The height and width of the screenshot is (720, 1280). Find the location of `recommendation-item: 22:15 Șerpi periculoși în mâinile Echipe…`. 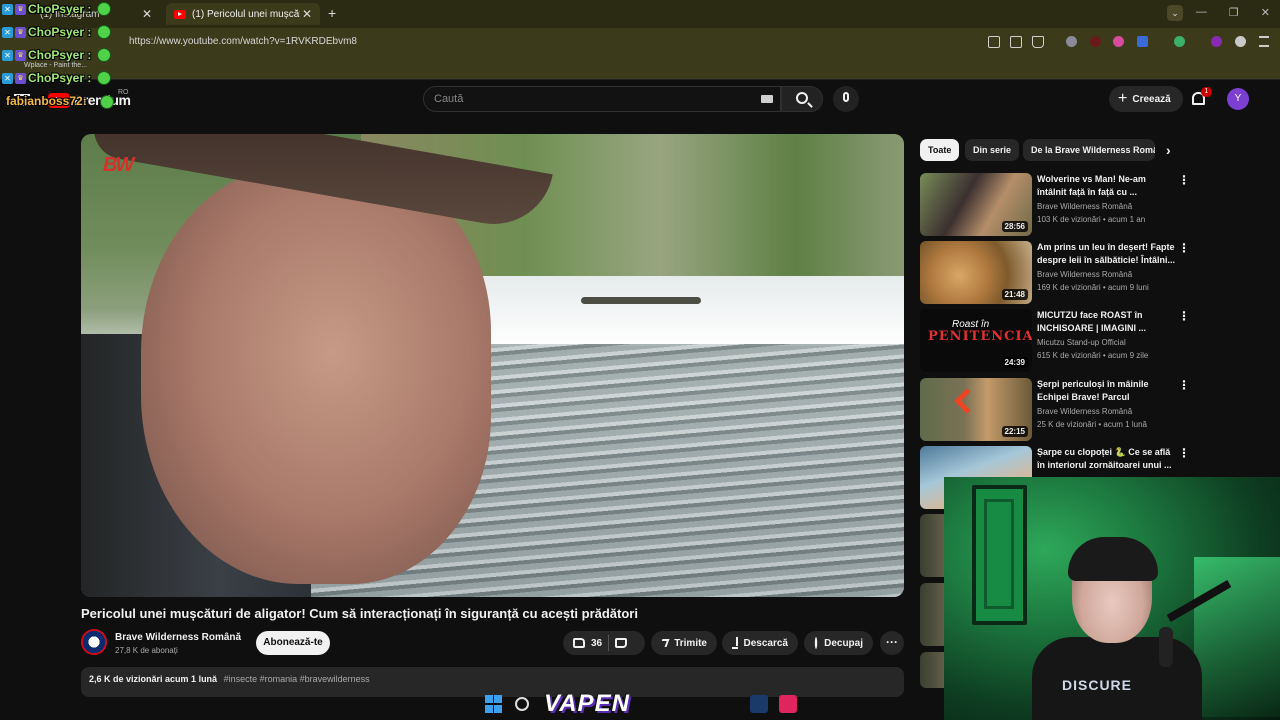

recommendation-item: 22:15 Șerpi periculoși în mâinile Echipe… is located at coordinates (1055, 410).